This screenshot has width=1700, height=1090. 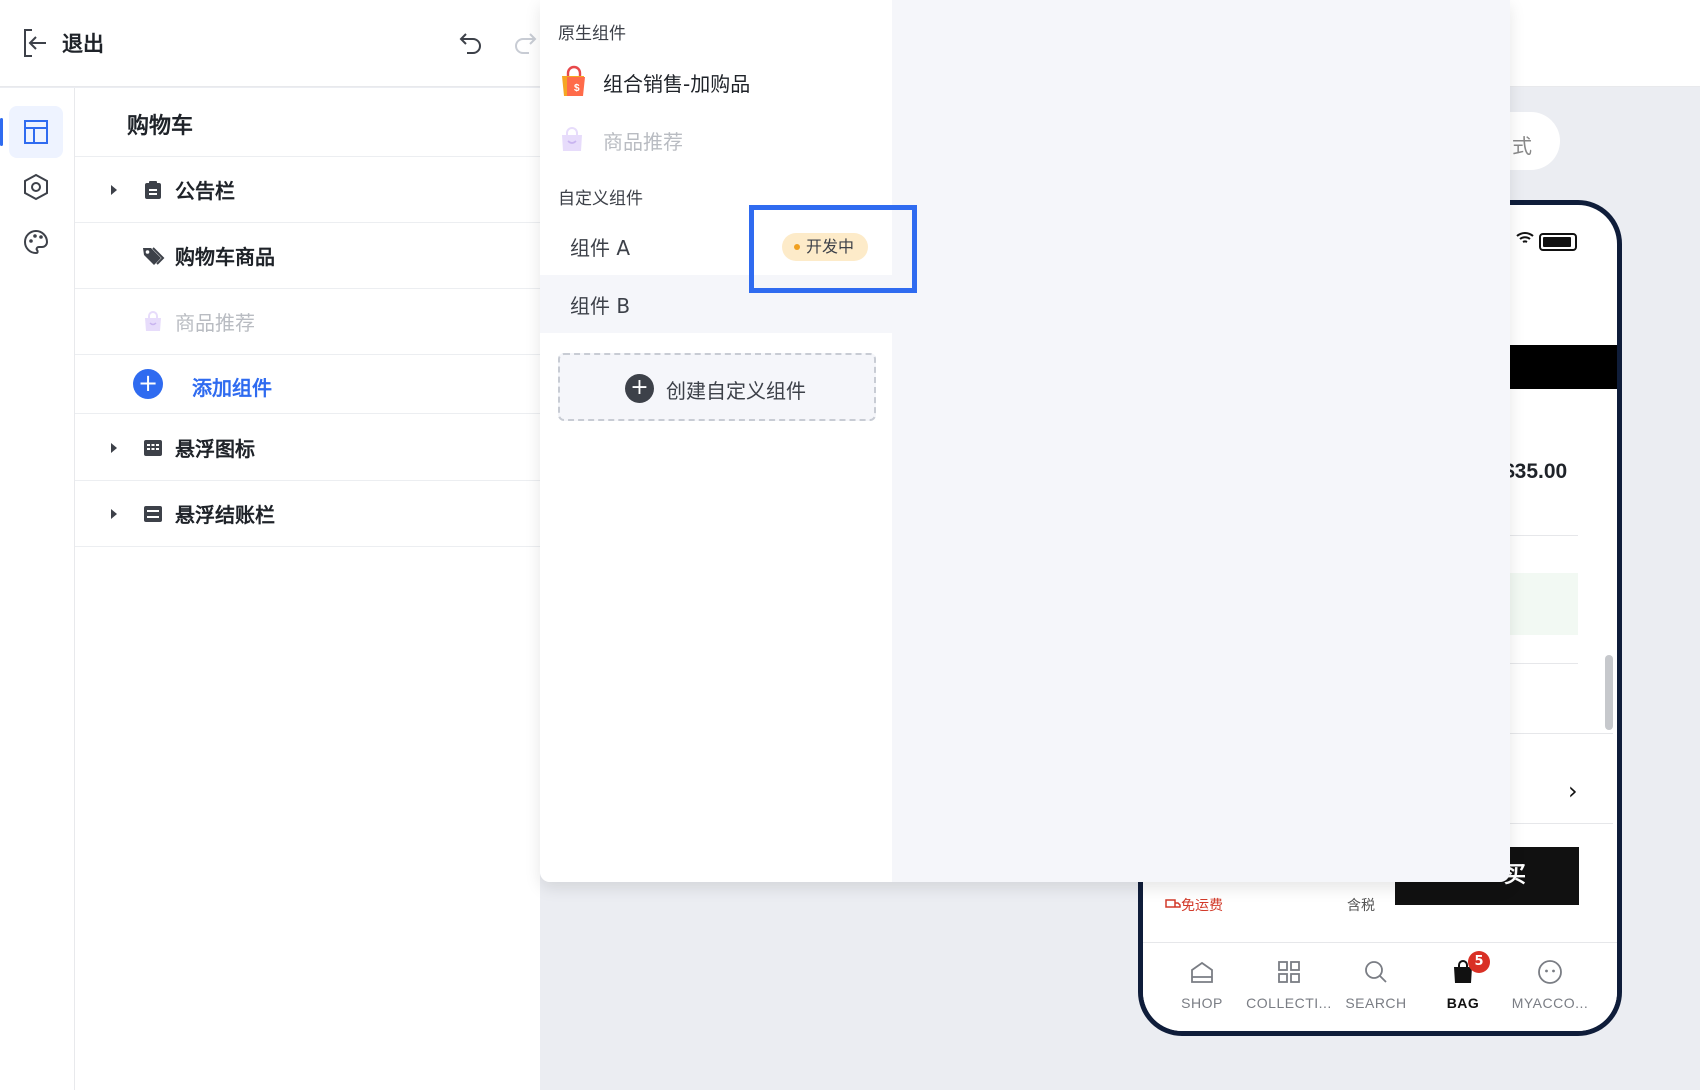 I want to click on clipboard-icon, so click(x=153, y=190).